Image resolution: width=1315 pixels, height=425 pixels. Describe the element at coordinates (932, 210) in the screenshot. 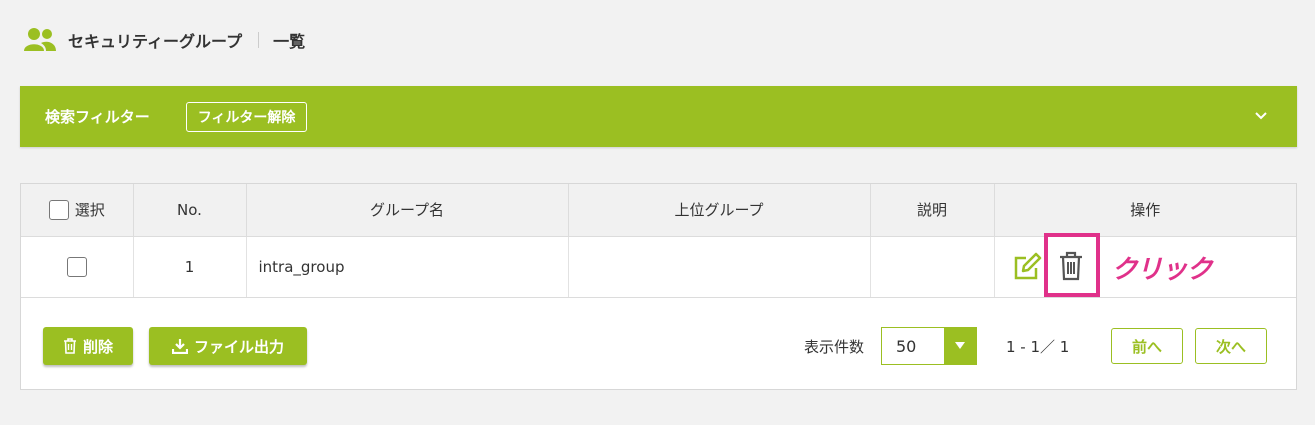

I see `col-description: 説明` at that location.